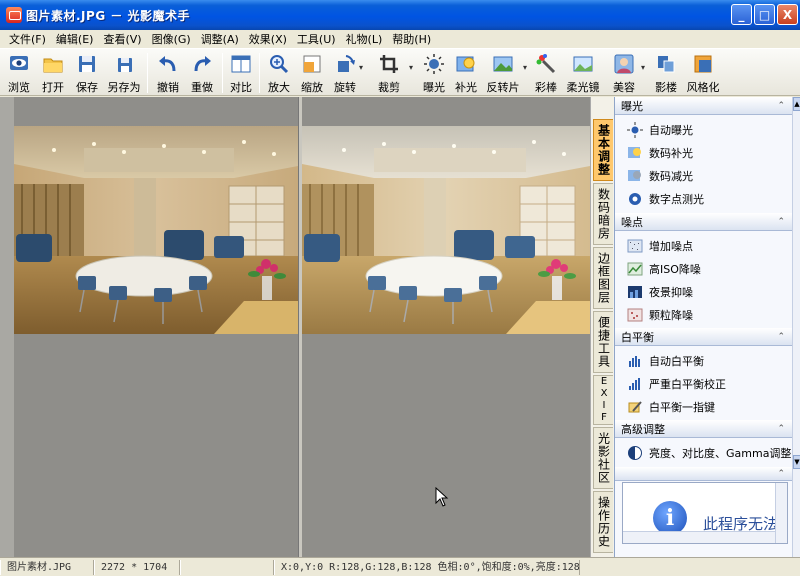  I want to click on spot-metering-item: 数字点测光, so click(665, 199).